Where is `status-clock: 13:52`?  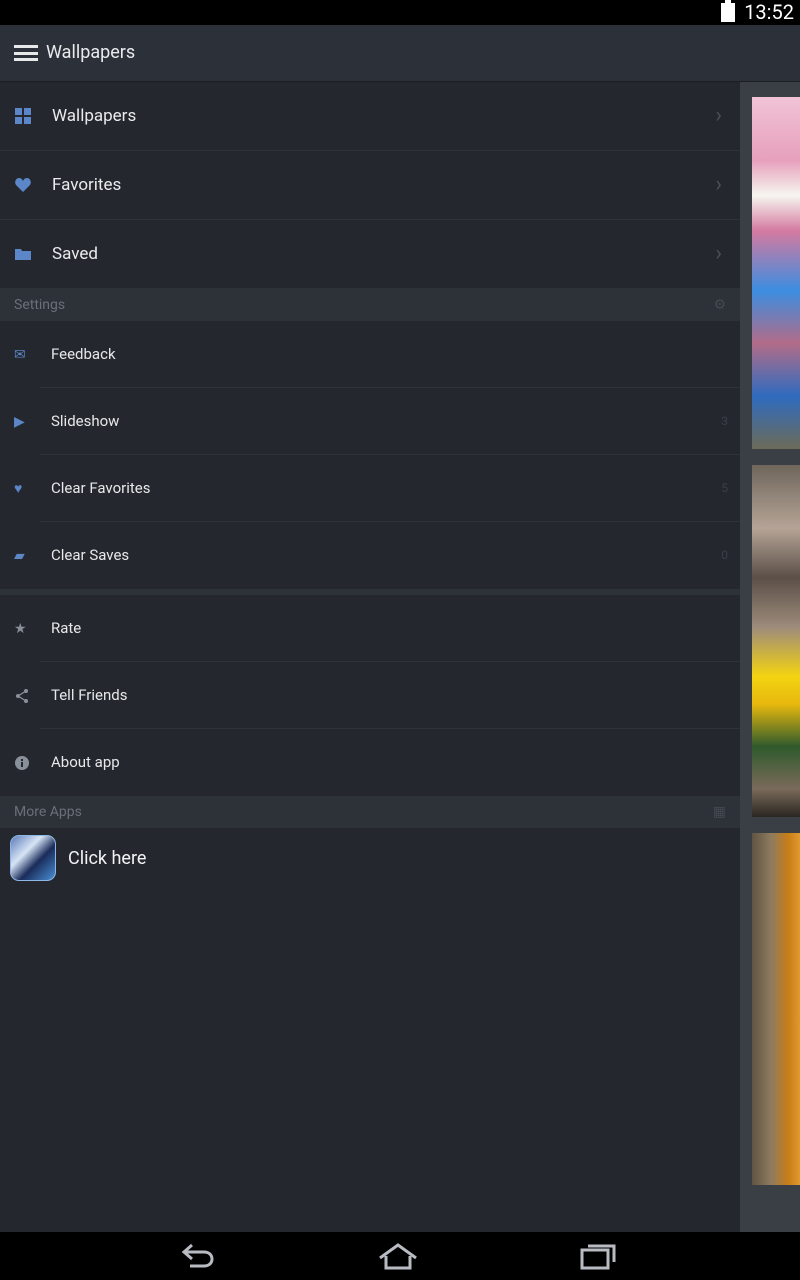
status-clock: 13:52 is located at coordinates (769, 12).